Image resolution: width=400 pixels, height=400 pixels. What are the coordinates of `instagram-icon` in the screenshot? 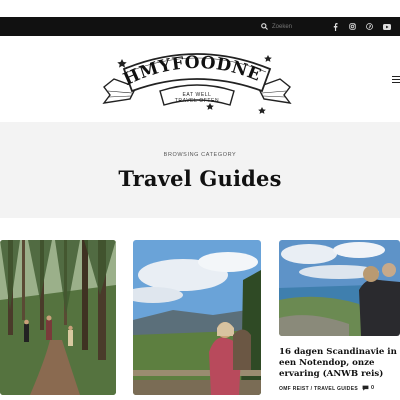 It's located at (352, 26).